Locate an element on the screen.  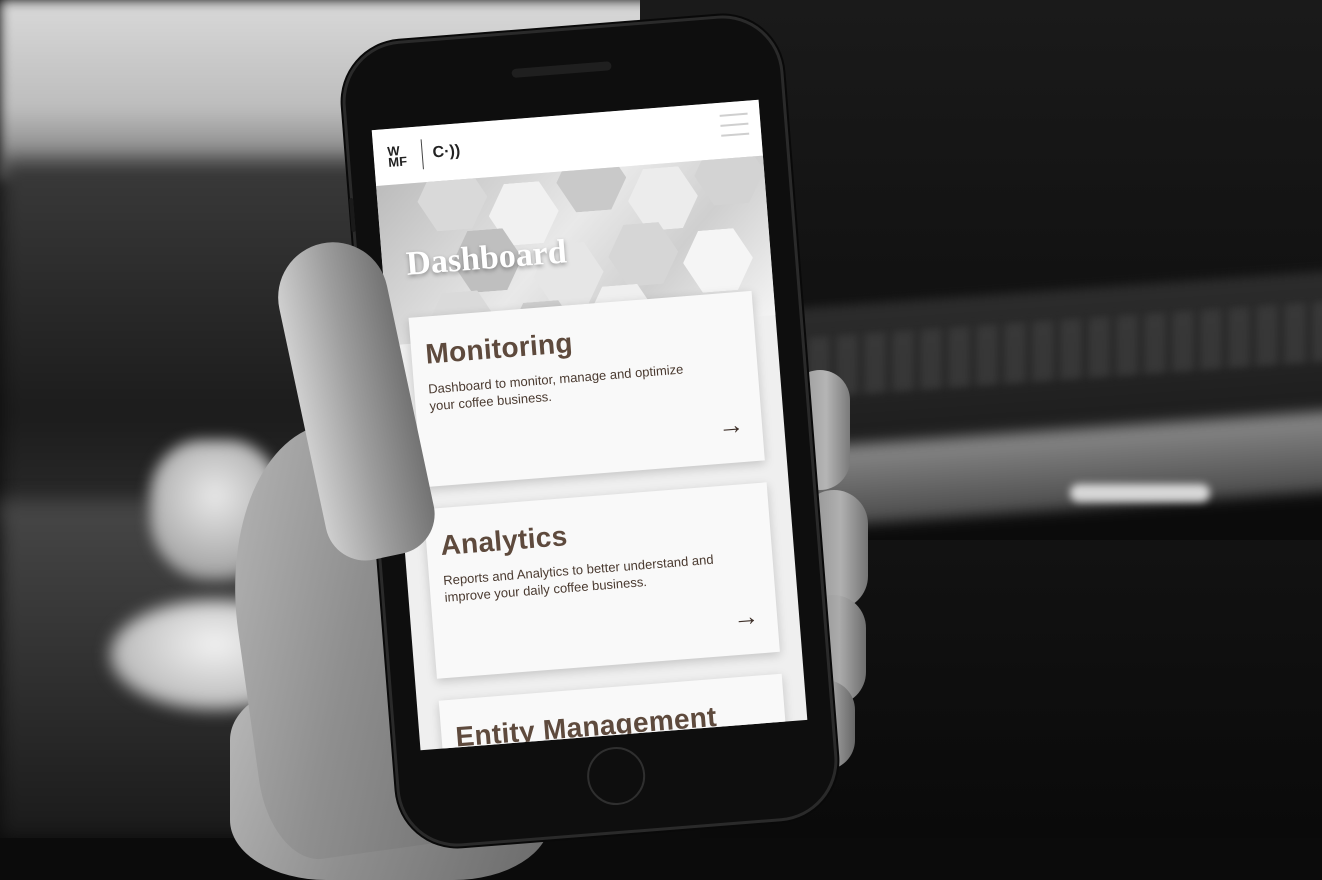
hand-thumb is located at coordinates (355, 400).